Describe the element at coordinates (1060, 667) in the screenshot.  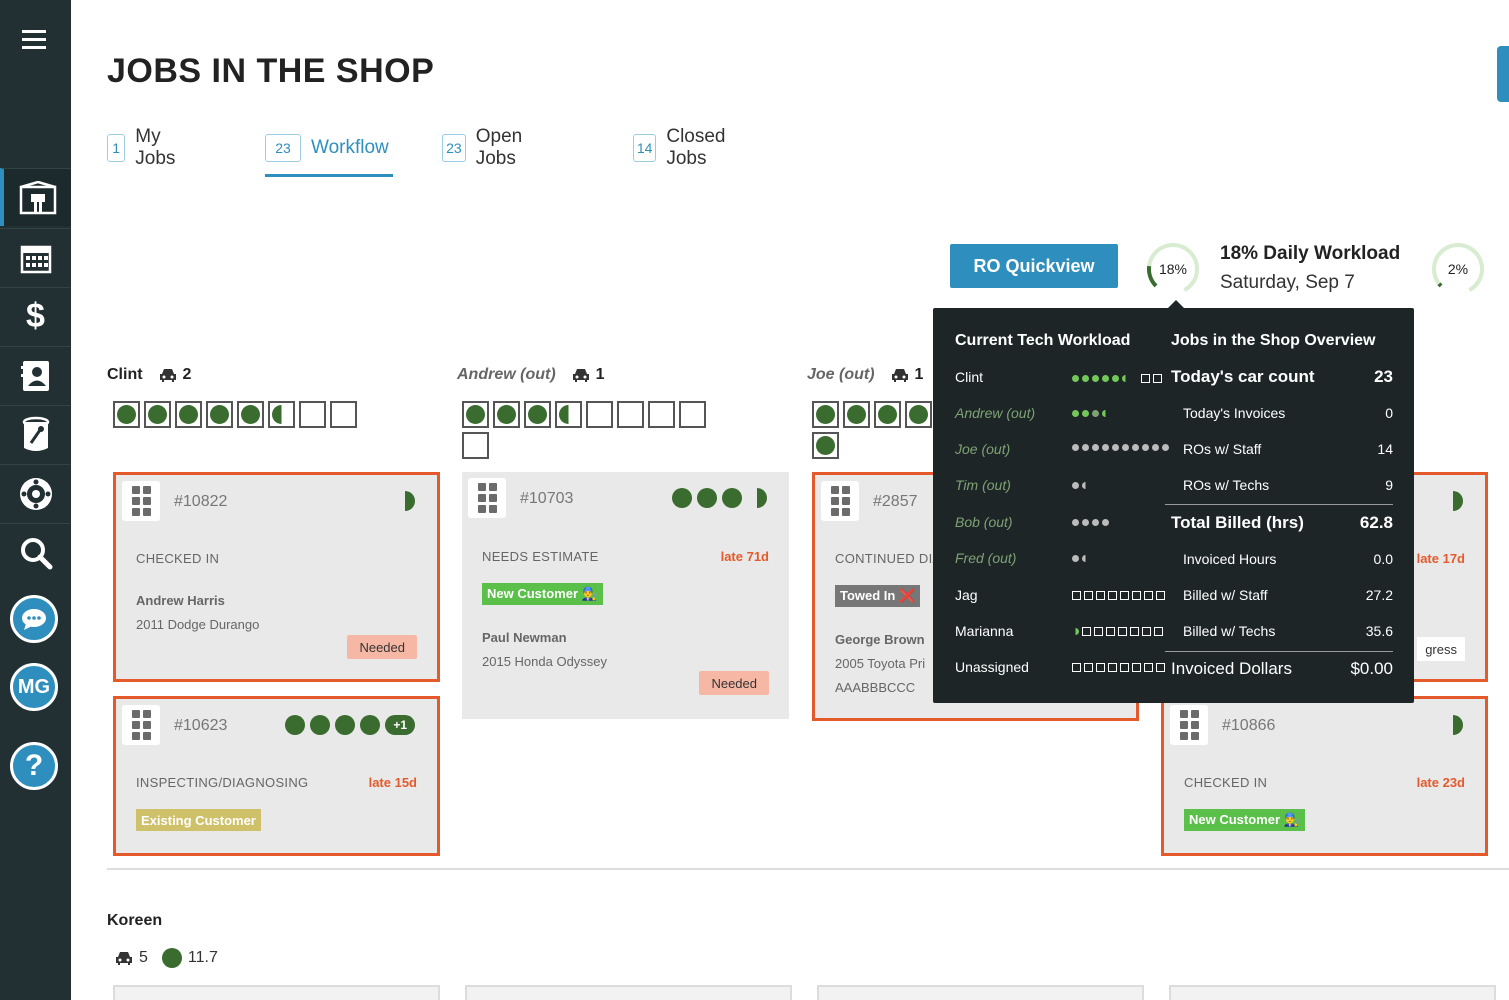
I see `tech-row: Unassigned` at that location.